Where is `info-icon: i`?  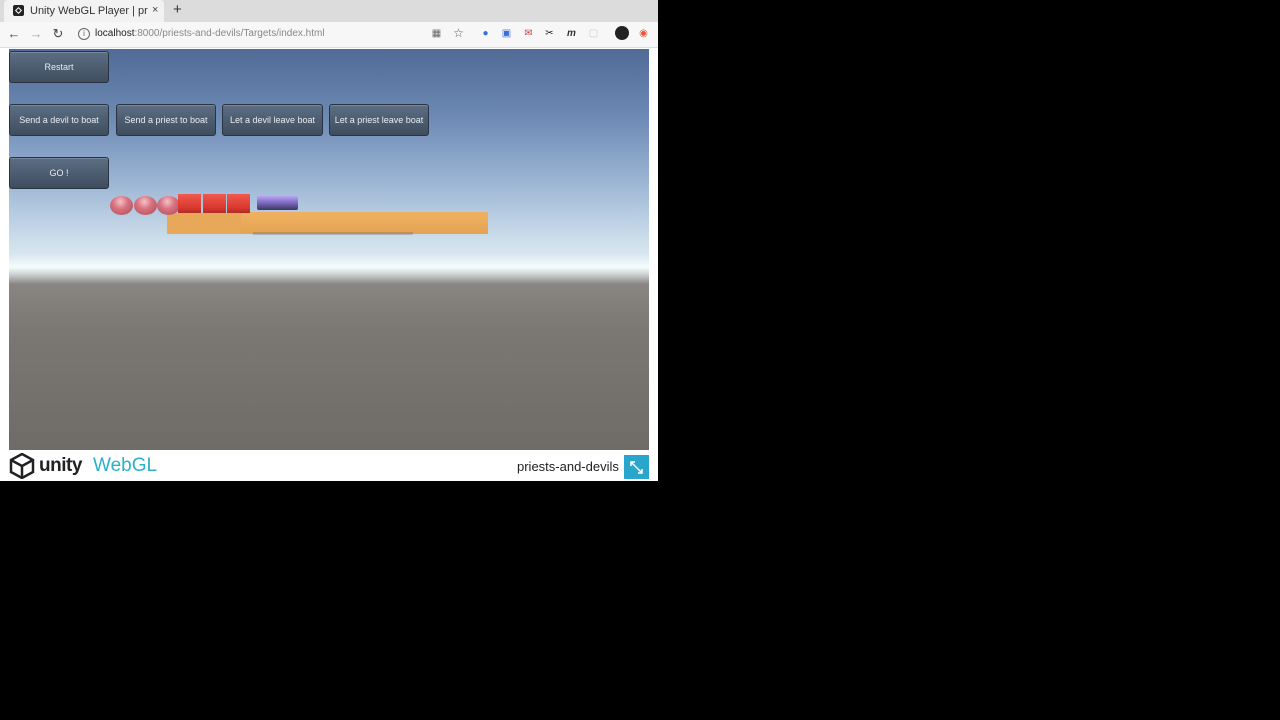
info-icon: i is located at coordinates (84, 34).